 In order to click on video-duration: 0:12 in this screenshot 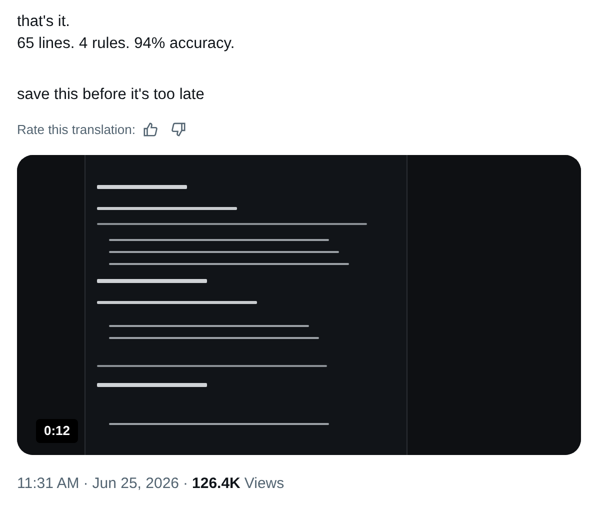, I will do `click(57, 430)`.